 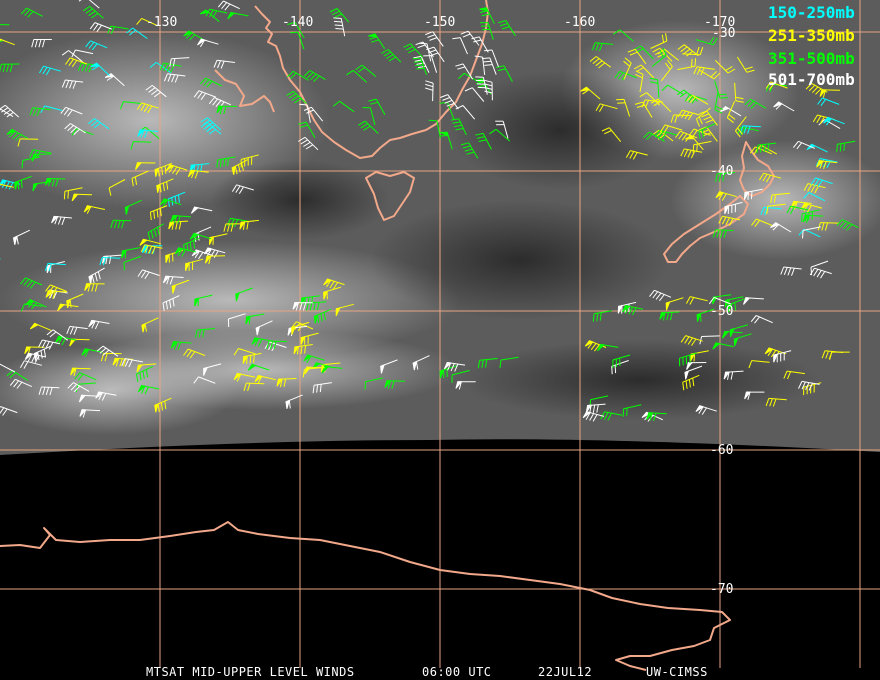 I want to click on legend-251-350: 251-350mb, so click(x=811, y=35).